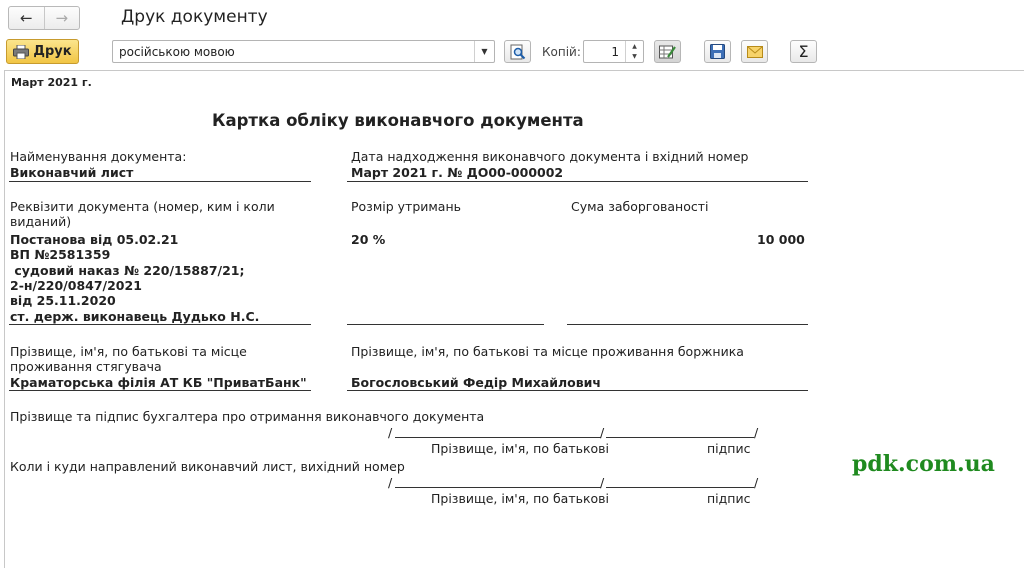 The height and width of the screenshot is (568, 1024). What do you see at coordinates (194, 17) in the screenshot?
I see `window-title: Друк документу` at bounding box center [194, 17].